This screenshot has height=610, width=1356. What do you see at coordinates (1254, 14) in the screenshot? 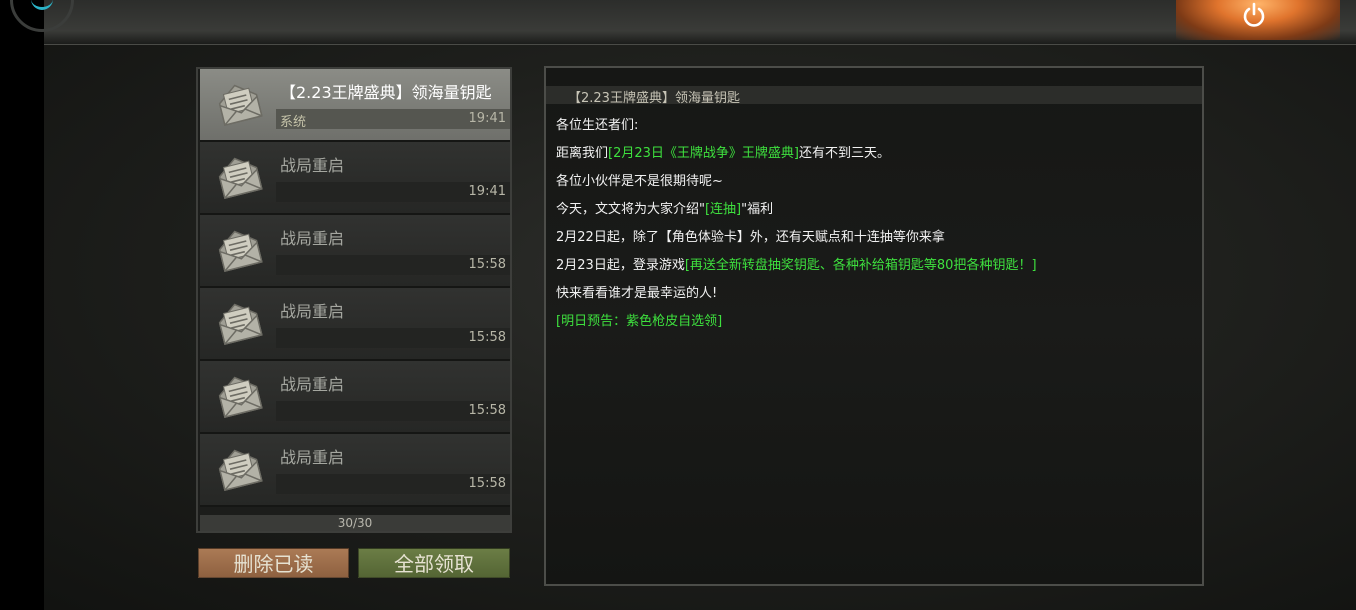
I see `power-icon` at bounding box center [1254, 14].